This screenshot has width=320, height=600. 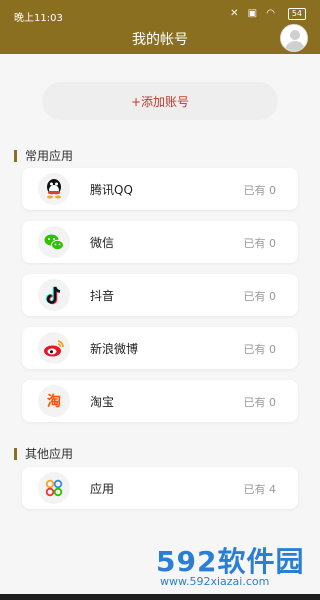 I want to click on wechat-icon, so click(x=54, y=242).